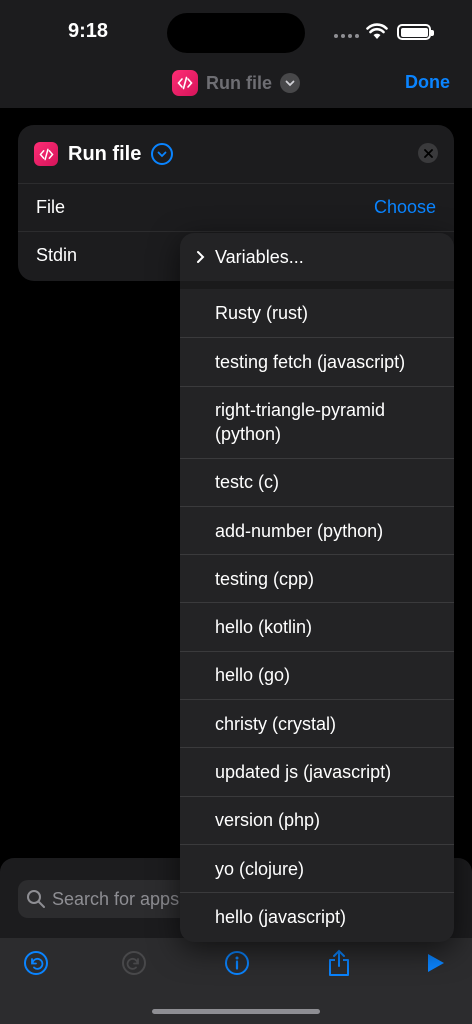  Describe the element at coordinates (317, 771) in the screenshot. I see `menu-item: updated js (javascript)` at that location.